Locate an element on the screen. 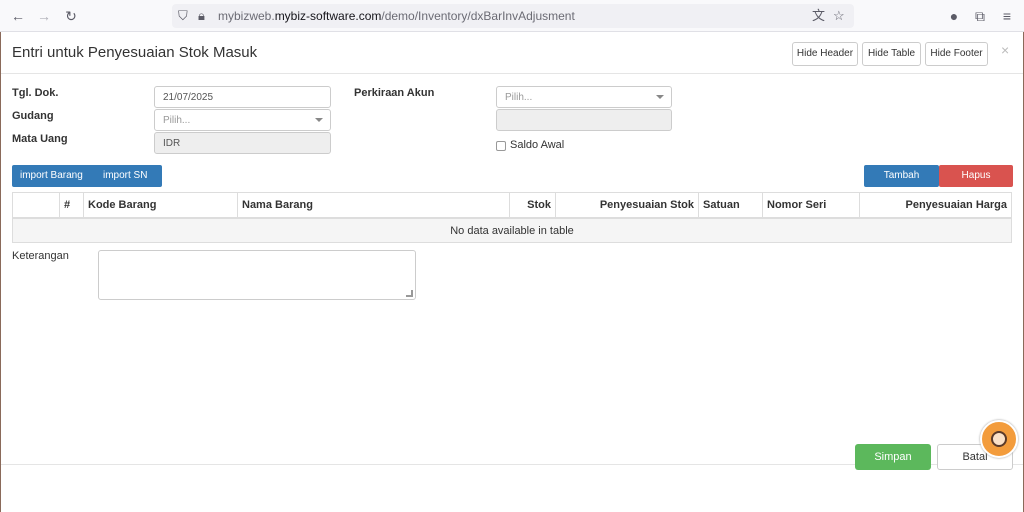 This screenshot has height=512, width=1024. column-header-number: # is located at coordinates (71, 205).